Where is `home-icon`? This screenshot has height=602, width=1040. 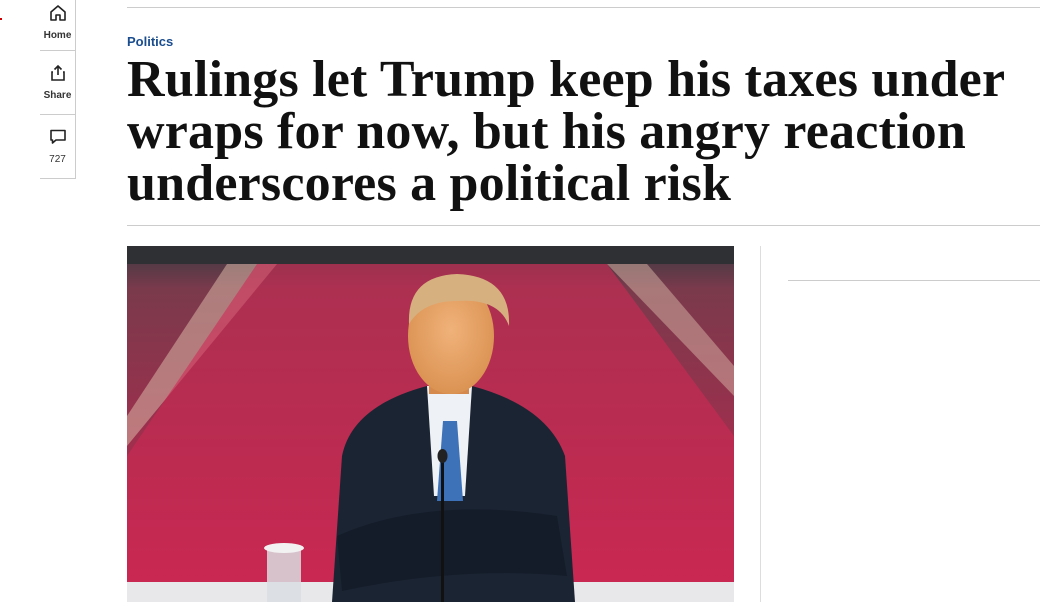 home-icon is located at coordinates (58, 15).